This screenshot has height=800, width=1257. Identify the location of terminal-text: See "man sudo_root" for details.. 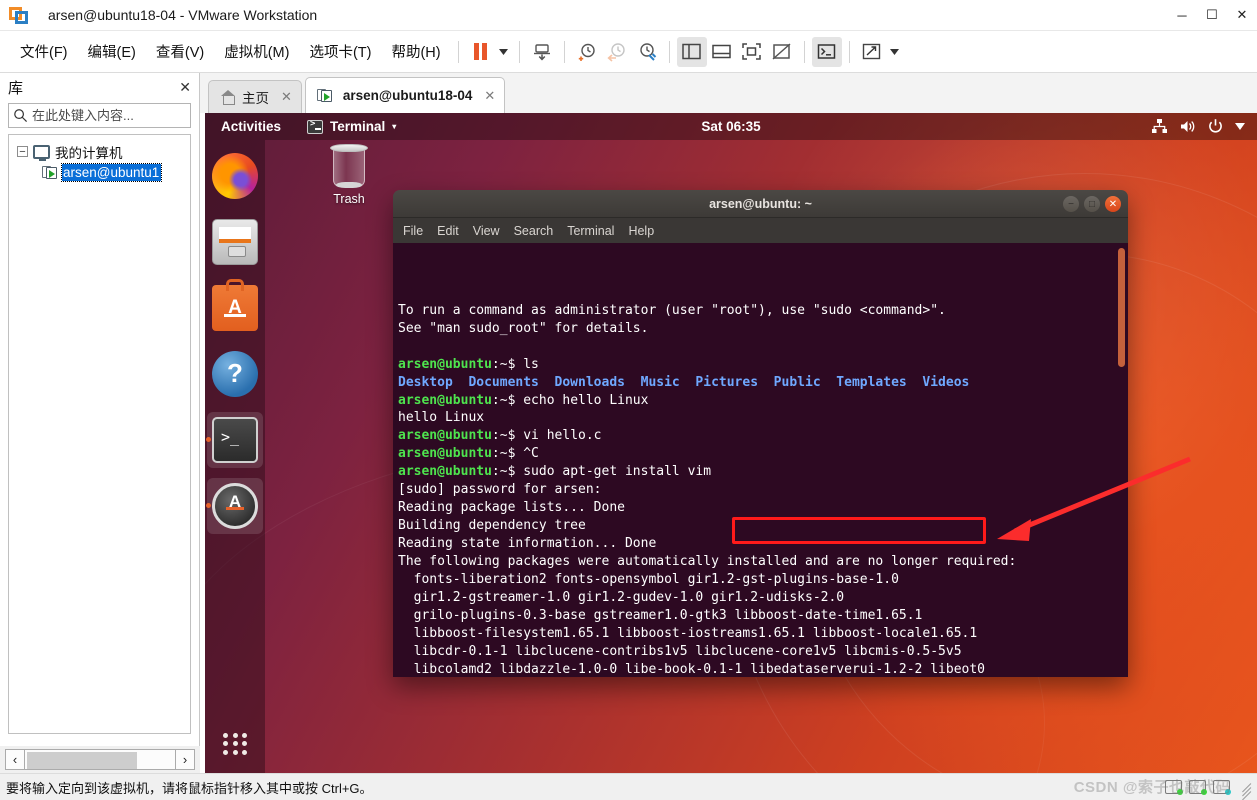
(523, 328).